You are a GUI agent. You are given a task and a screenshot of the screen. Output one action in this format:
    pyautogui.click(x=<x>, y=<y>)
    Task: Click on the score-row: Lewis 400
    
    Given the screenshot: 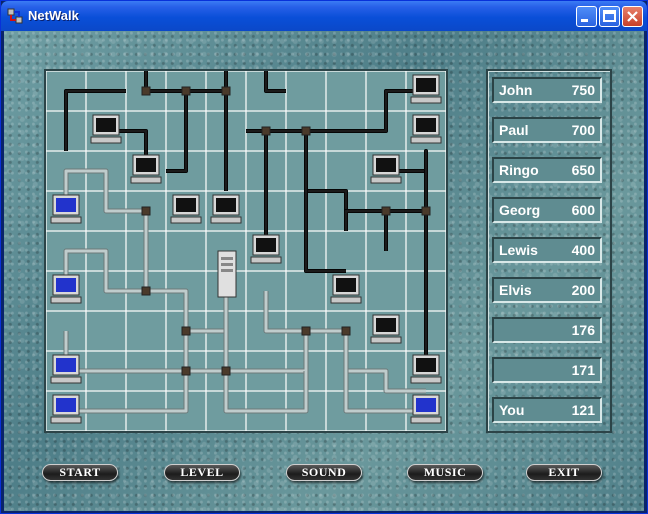 What is the action you would take?
    pyautogui.click(x=547, y=250)
    